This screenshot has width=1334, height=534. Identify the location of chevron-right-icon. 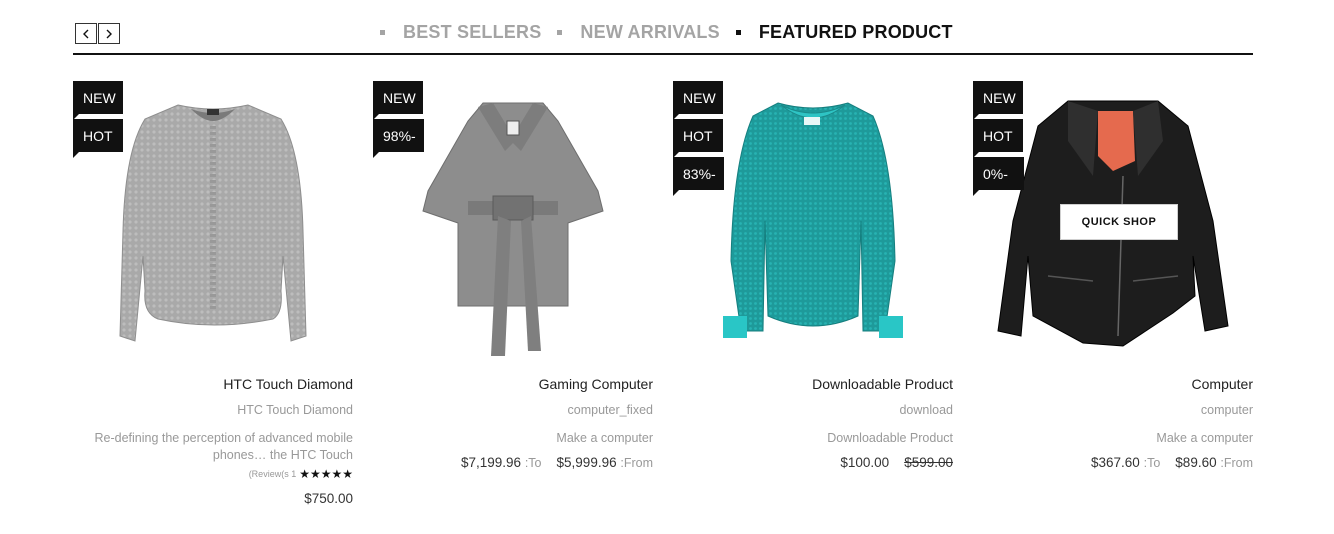
(109, 33).